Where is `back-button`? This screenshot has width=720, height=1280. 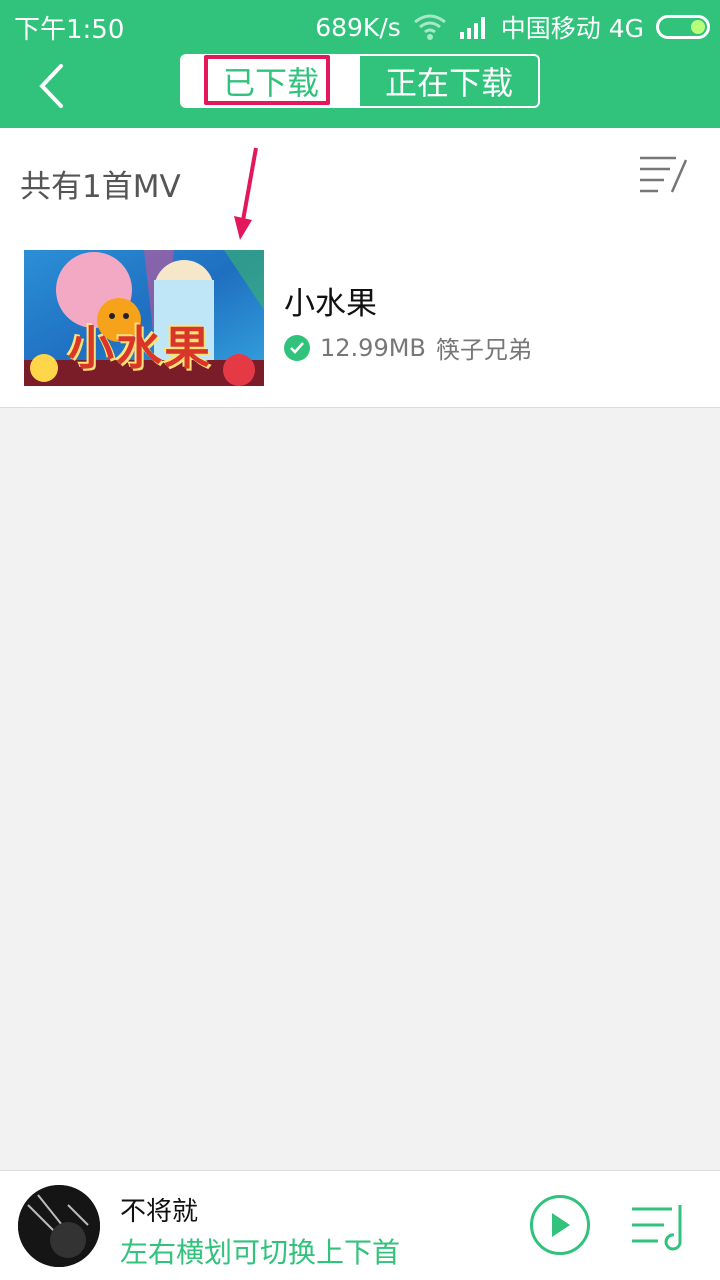
back-button is located at coordinates (52, 86).